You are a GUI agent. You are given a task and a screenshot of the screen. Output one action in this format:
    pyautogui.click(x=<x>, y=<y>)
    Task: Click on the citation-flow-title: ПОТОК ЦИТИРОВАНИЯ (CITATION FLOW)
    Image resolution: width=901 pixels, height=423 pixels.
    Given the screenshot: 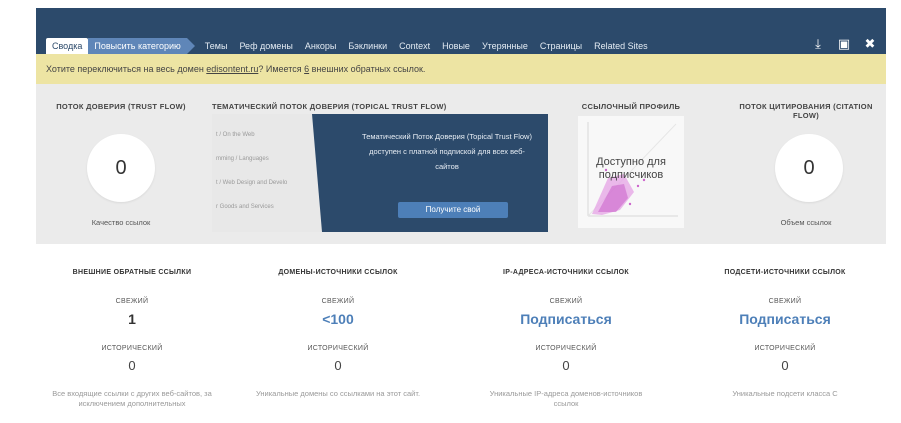 What is the action you would take?
    pyautogui.click(x=806, y=111)
    